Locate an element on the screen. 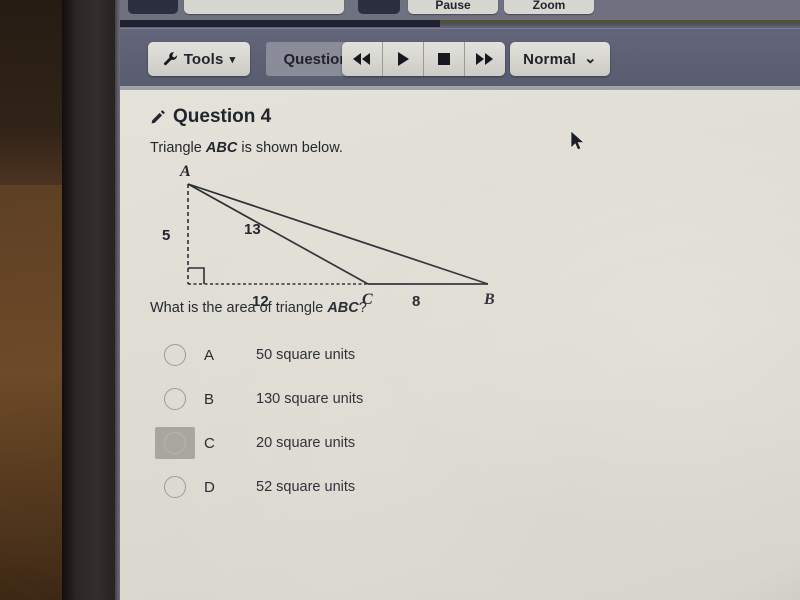 This screenshot has height=600, width=800. rewind-button is located at coordinates (362, 59).